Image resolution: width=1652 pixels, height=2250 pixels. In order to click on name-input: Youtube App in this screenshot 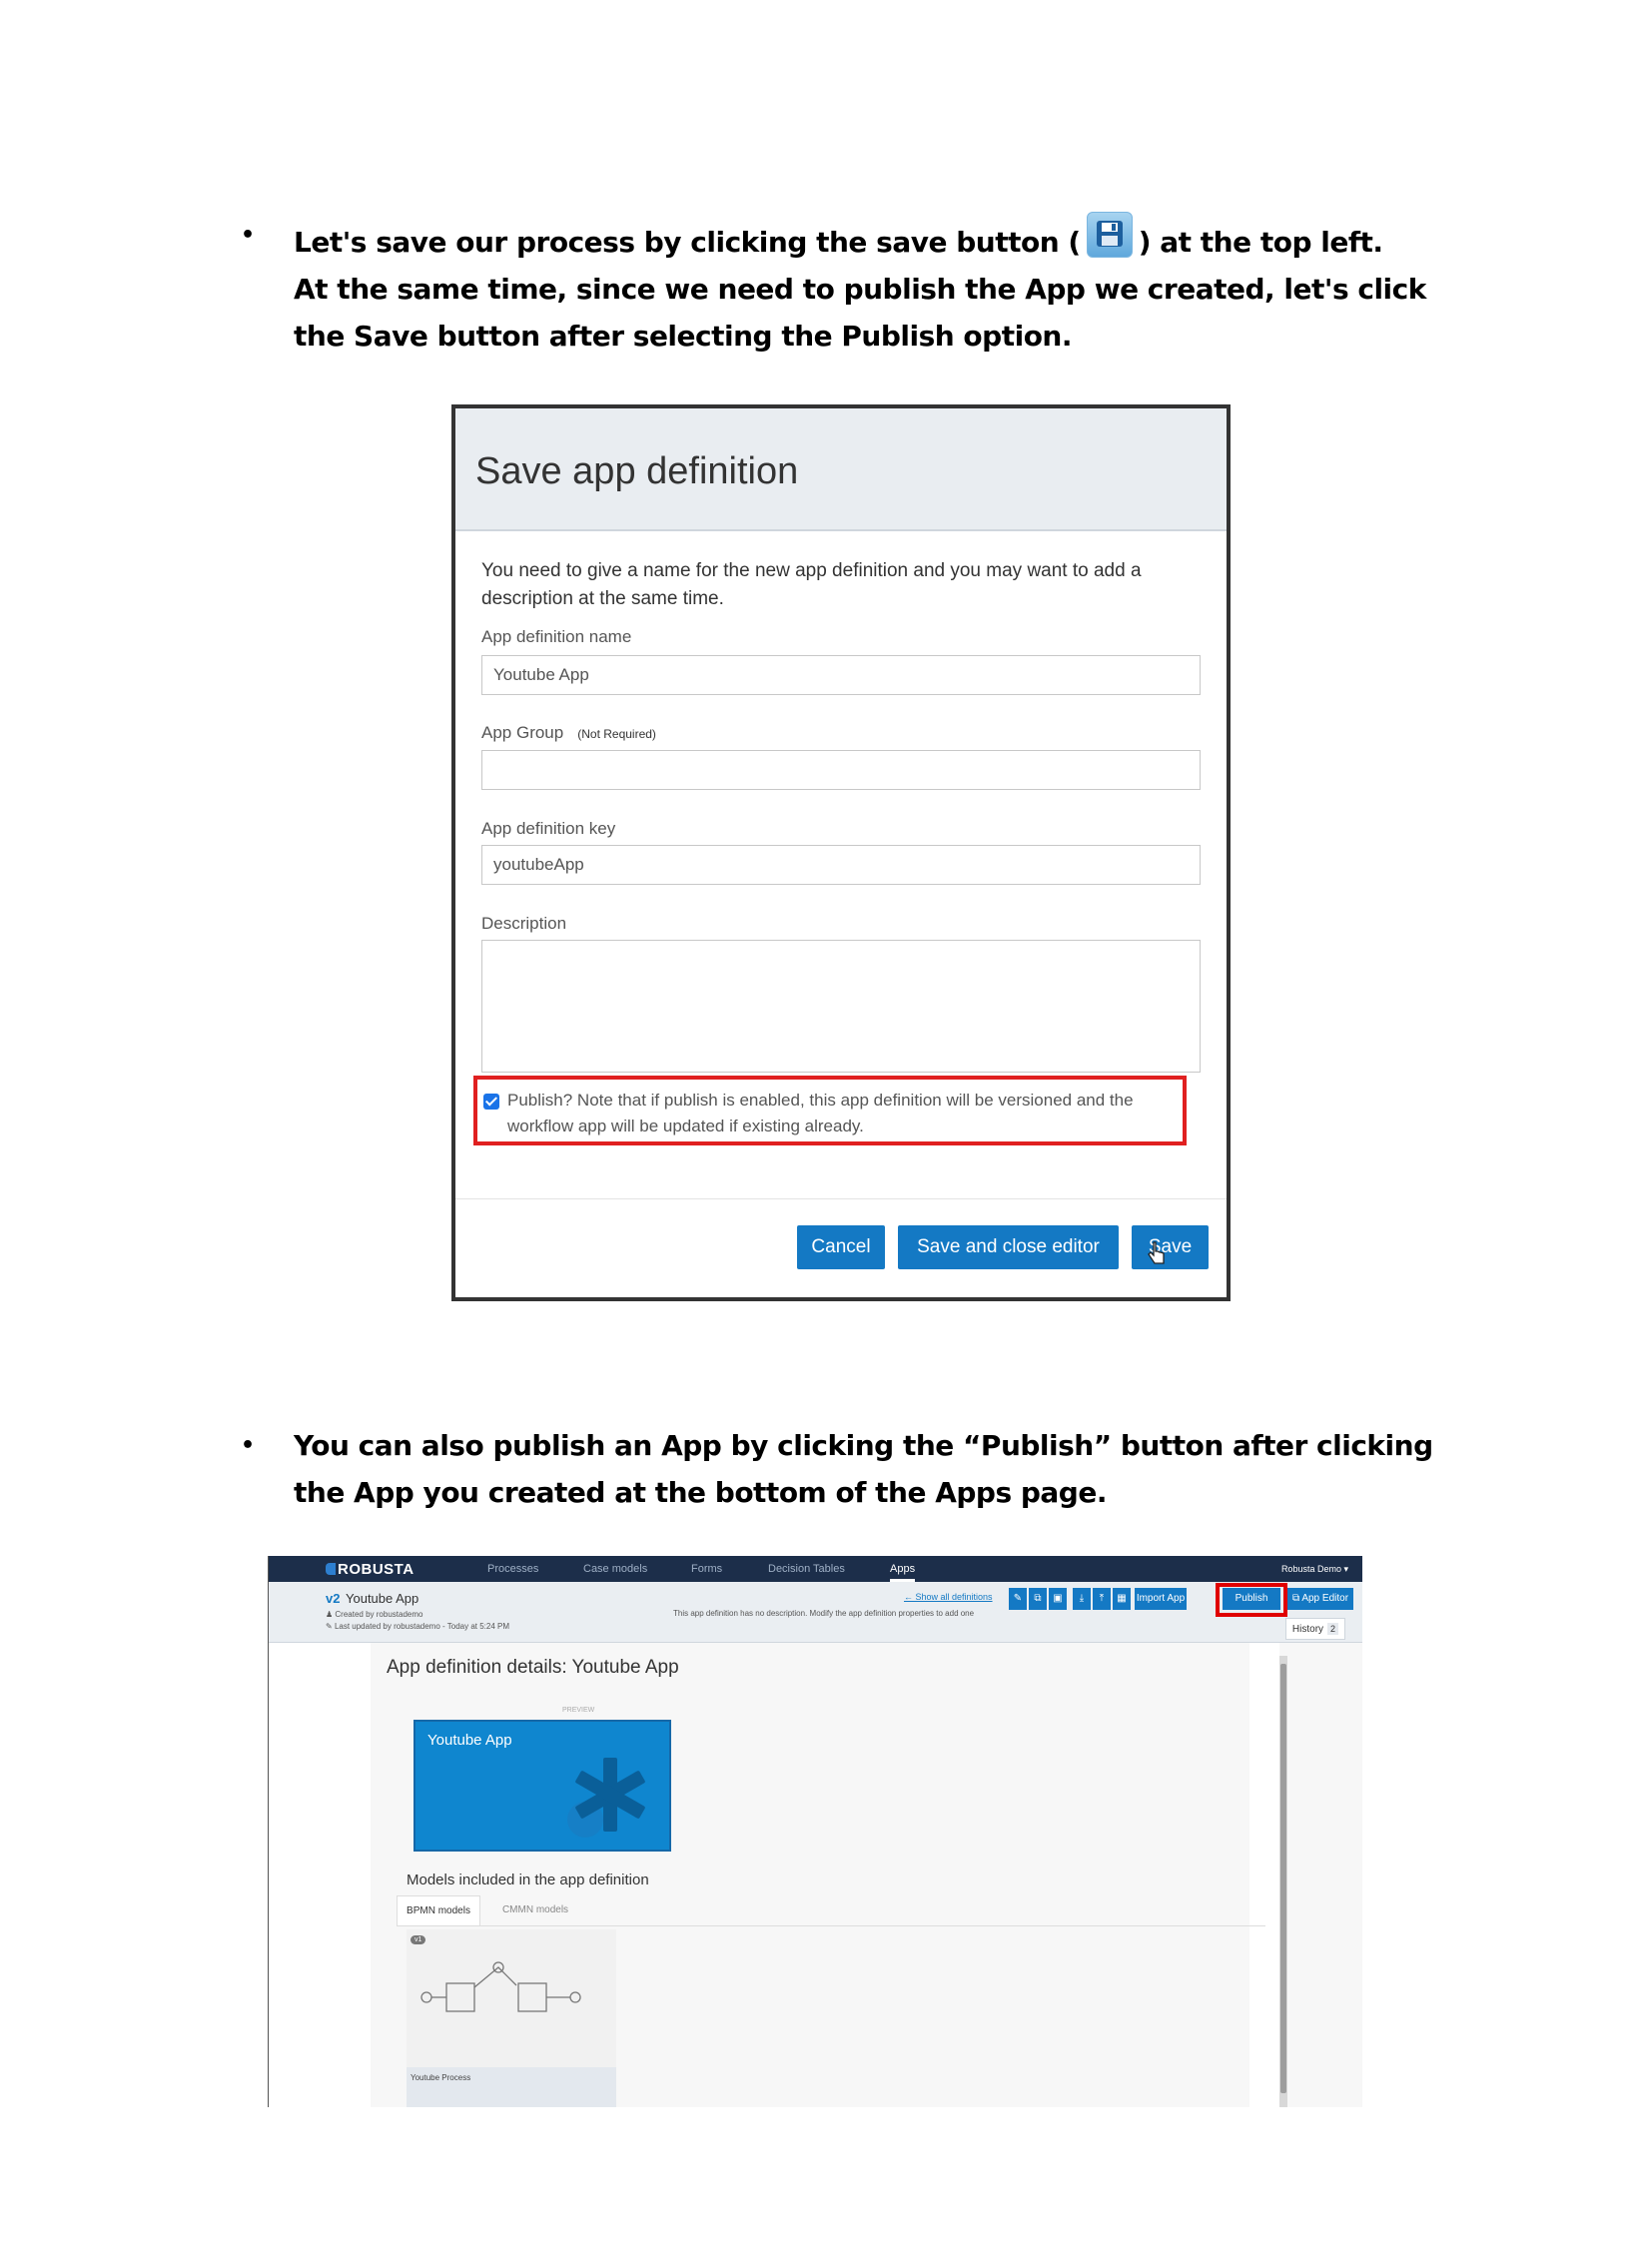, I will do `click(841, 675)`.